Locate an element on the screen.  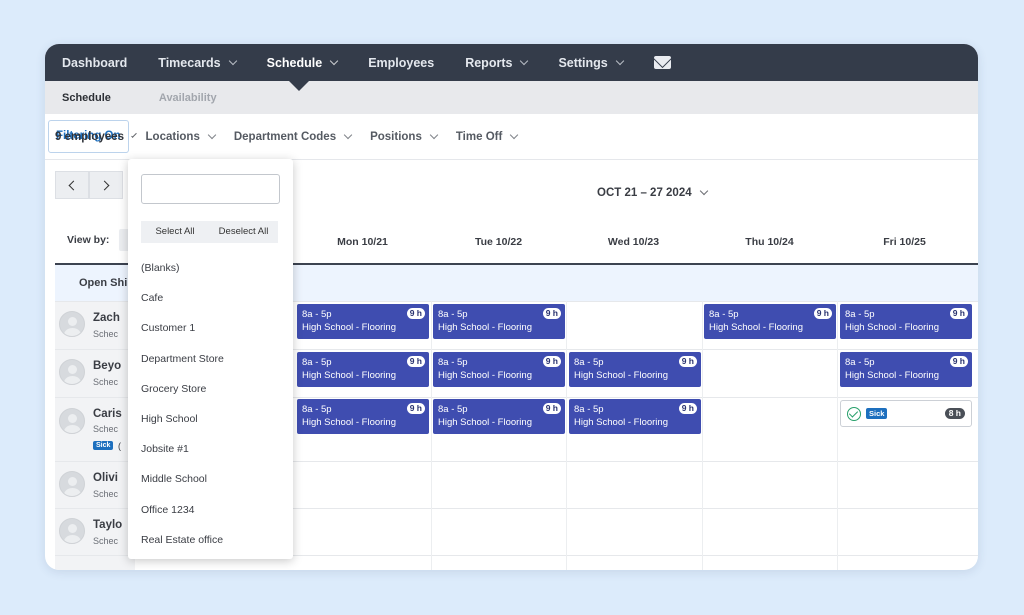
next-week-button is located at coordinates (106, 185).